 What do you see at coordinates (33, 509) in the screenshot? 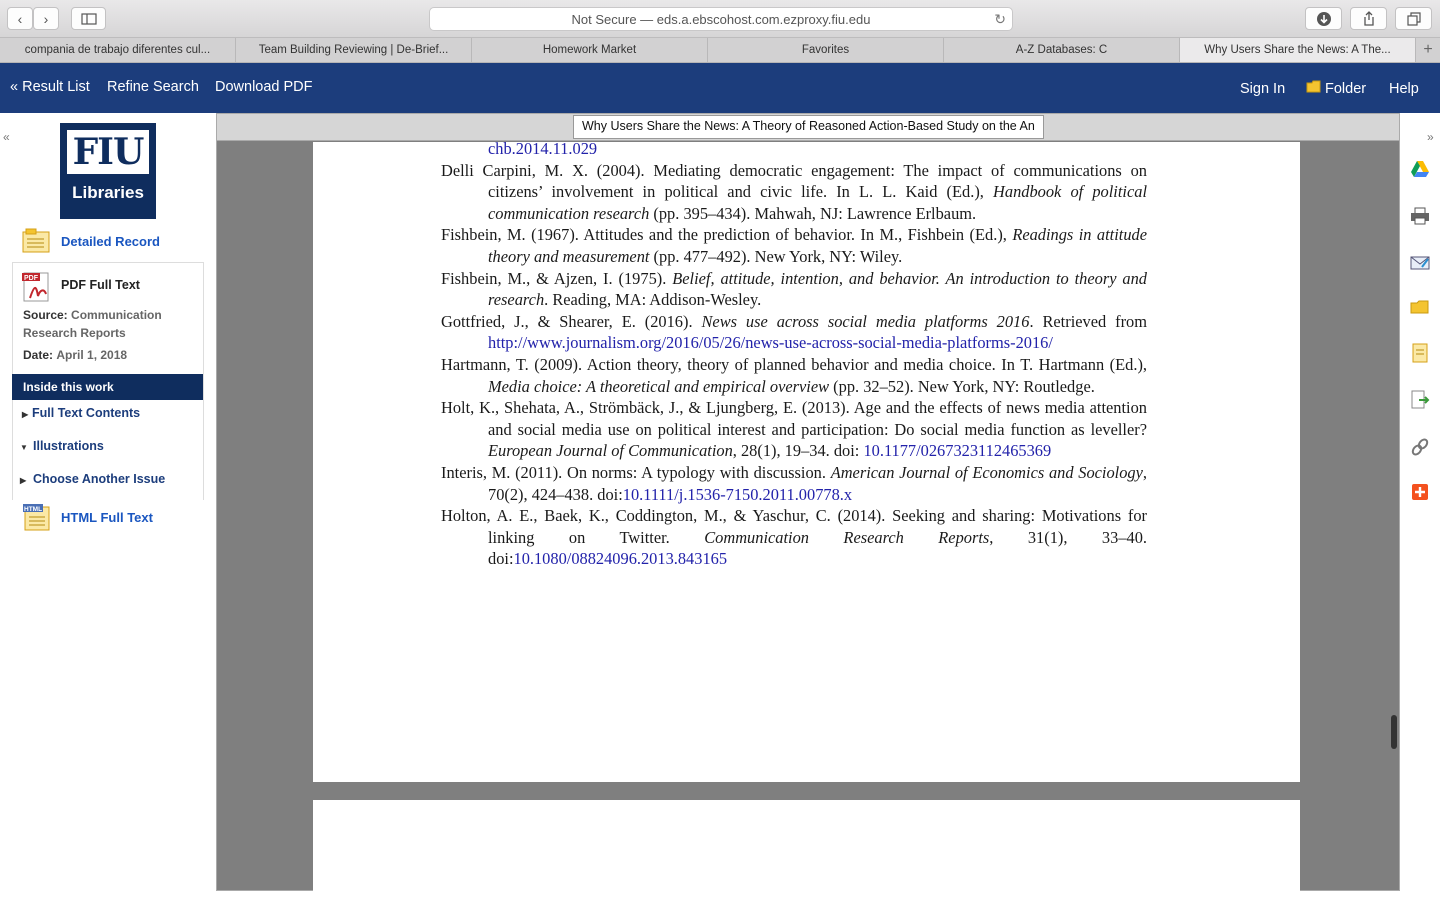
I see `svg-text: HTML` at bounding box center [33, 509].